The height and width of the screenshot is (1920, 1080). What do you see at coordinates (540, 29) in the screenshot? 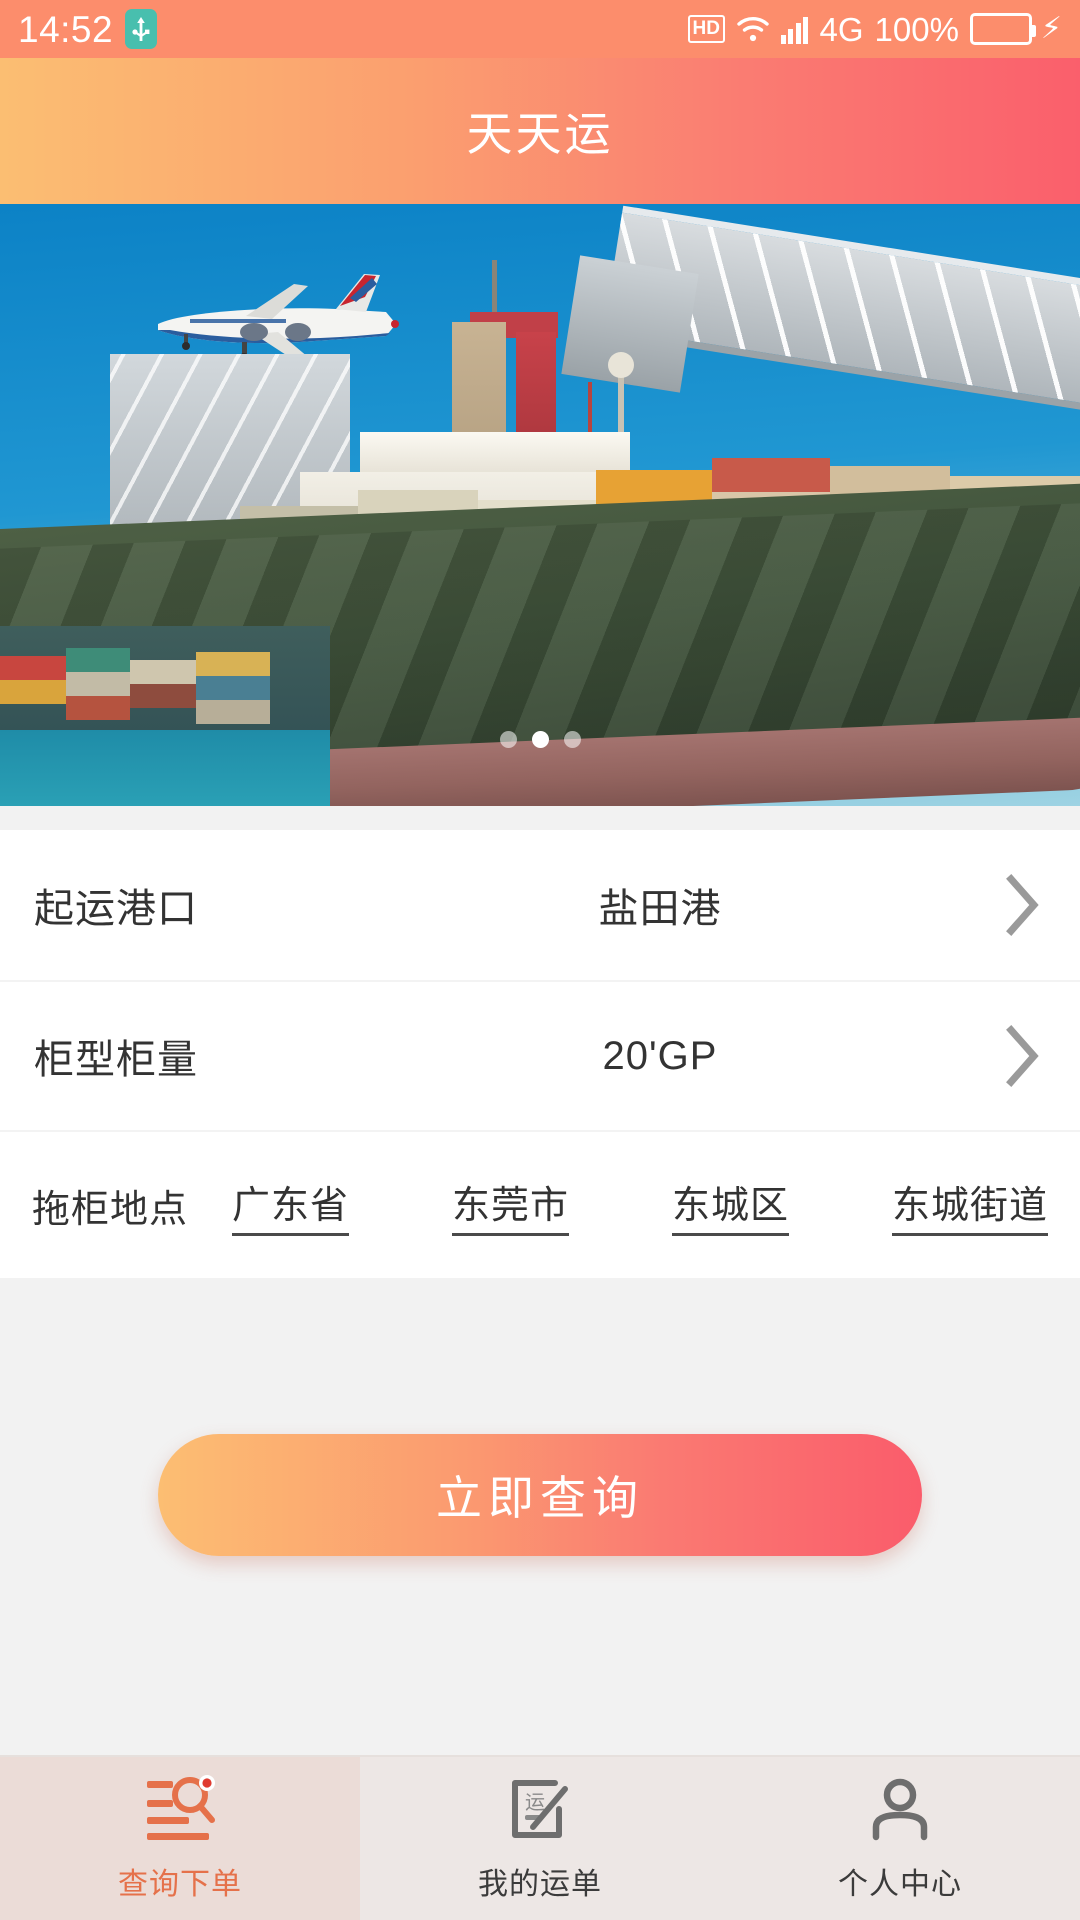
I see `status-bar: 14:52 HD 4G 100% ⚡` at bounding box center [540, 29].